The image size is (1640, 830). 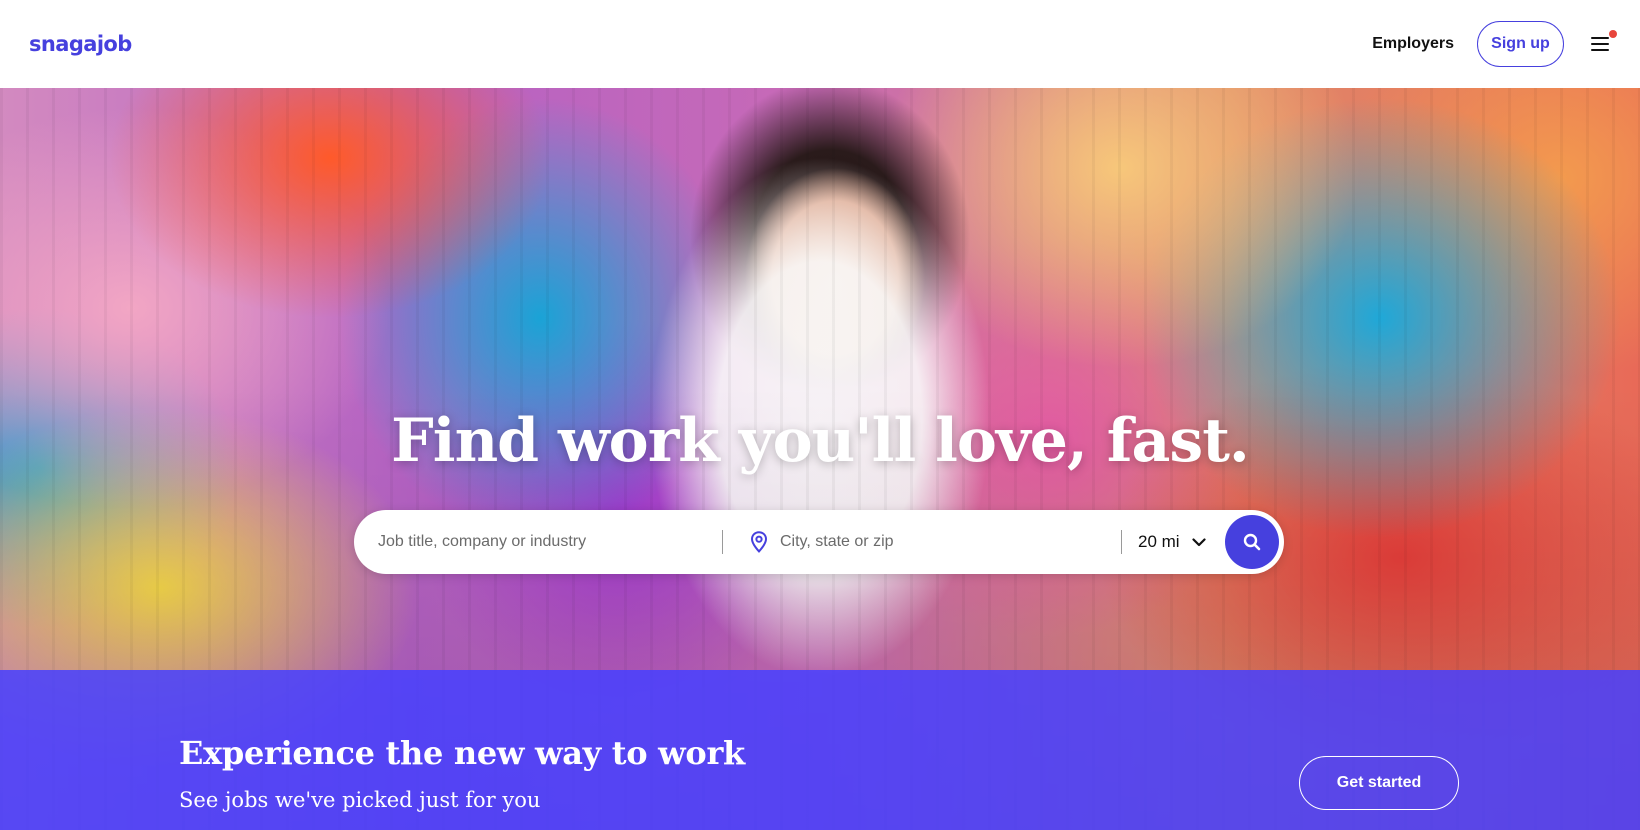 I want to click on sign-up-button: Sign up, so click(x=1520, y=44).